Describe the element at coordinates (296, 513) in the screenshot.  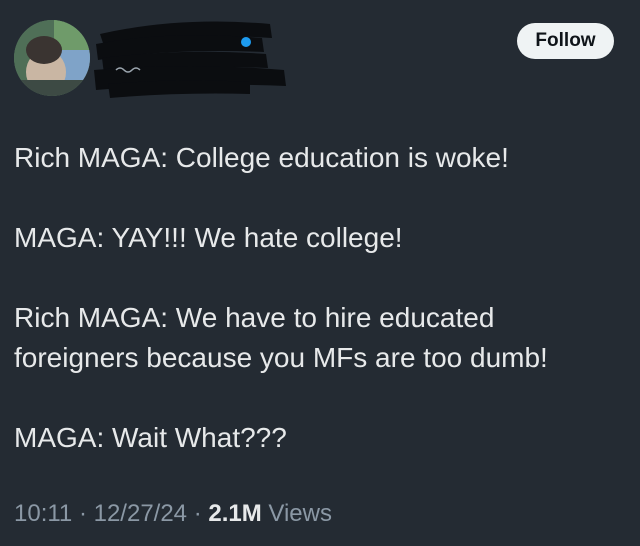
I see `views-label: Views` at that location.